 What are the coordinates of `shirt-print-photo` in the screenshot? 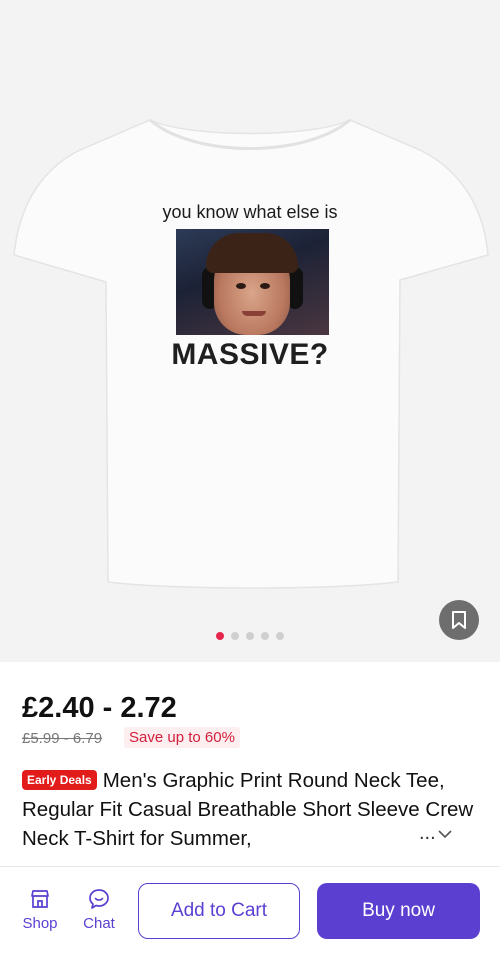 It's located at (252, 282).